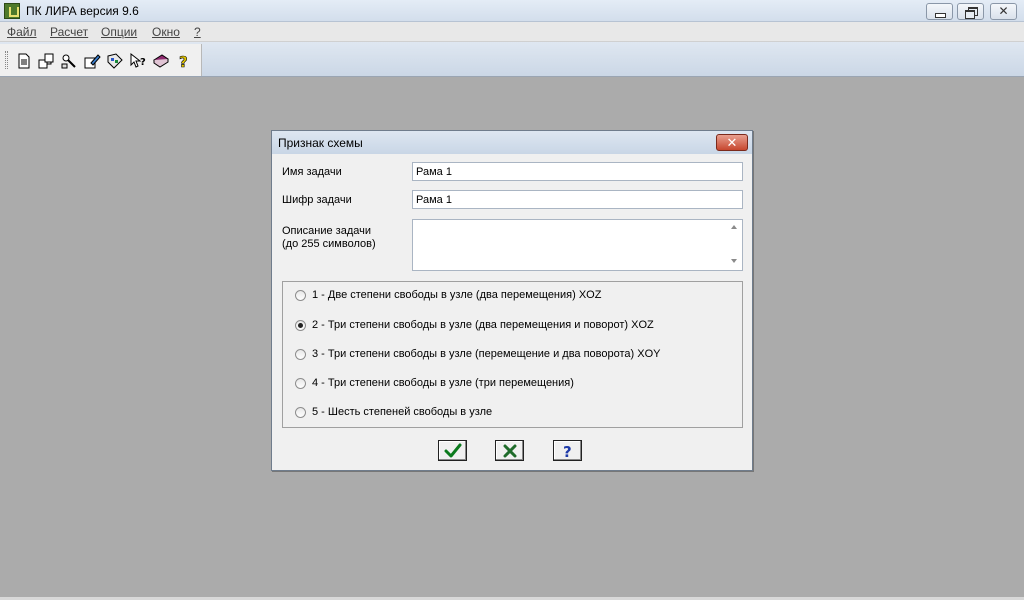 The image size is (1024, 600). Describe the element at coordinates (115, 61) in the screenshot. I see `palette-icon` at that location.